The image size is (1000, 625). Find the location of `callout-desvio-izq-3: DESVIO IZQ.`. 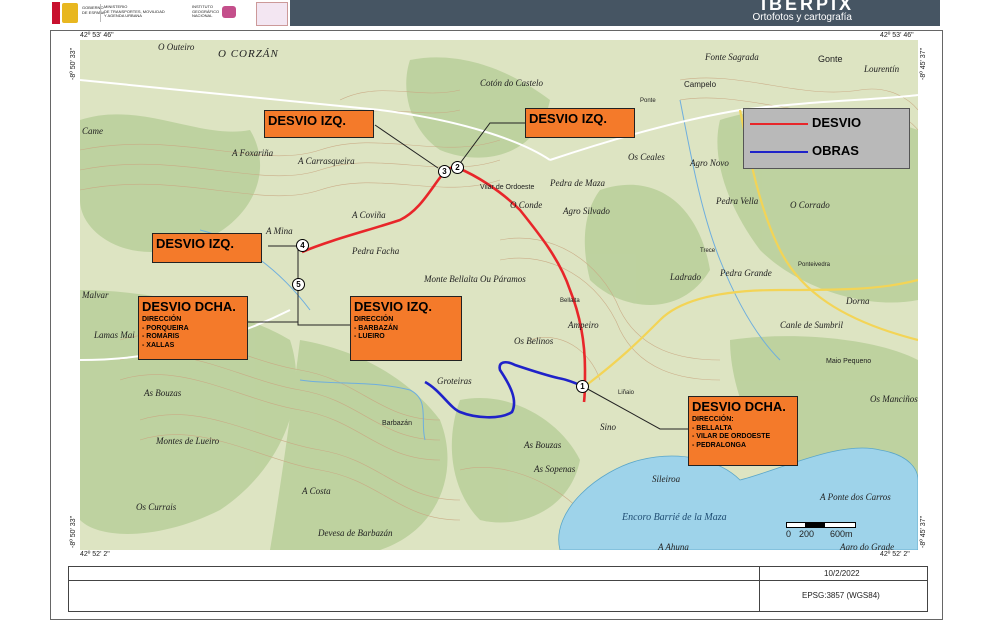

callout-desvio-izq-3: DESVIO IZQ. is located at coordinates (207, 248).